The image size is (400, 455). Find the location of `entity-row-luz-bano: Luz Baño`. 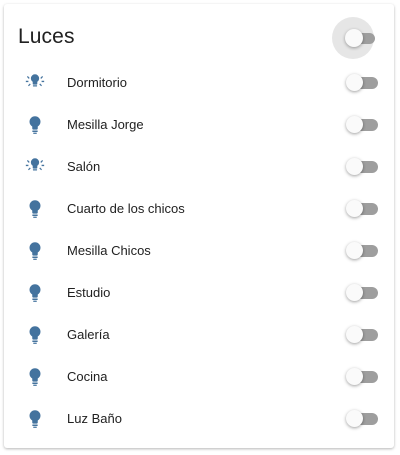

entity-row-luz-bano: Luz Baño is located at coordinates (199, 419).